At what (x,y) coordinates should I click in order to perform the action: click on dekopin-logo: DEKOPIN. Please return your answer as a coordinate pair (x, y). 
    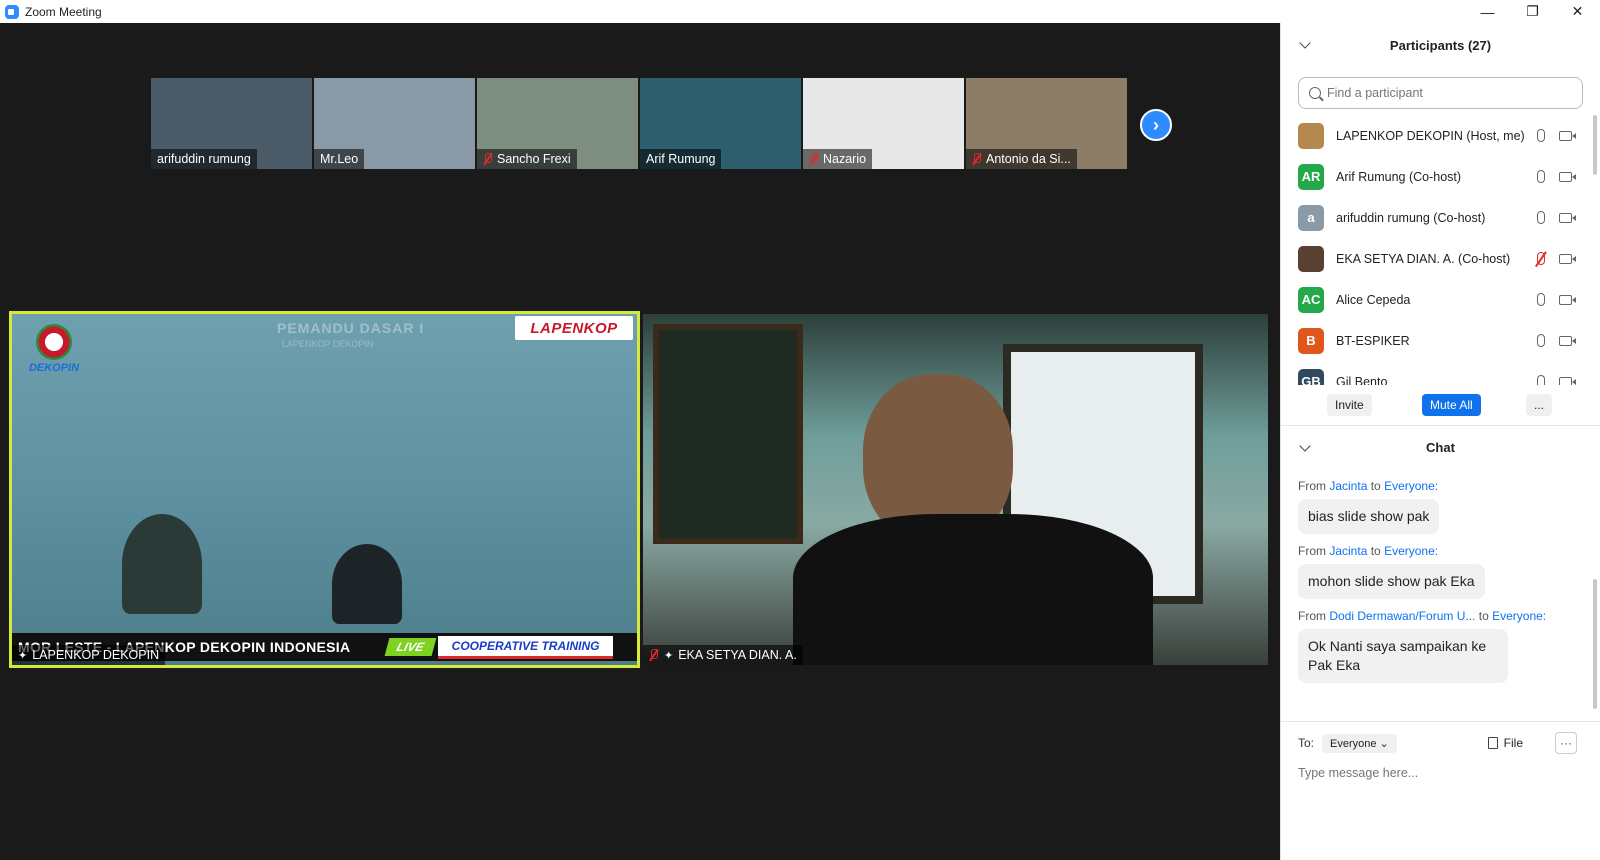
    Looking at the image, I should click on (54, 349).